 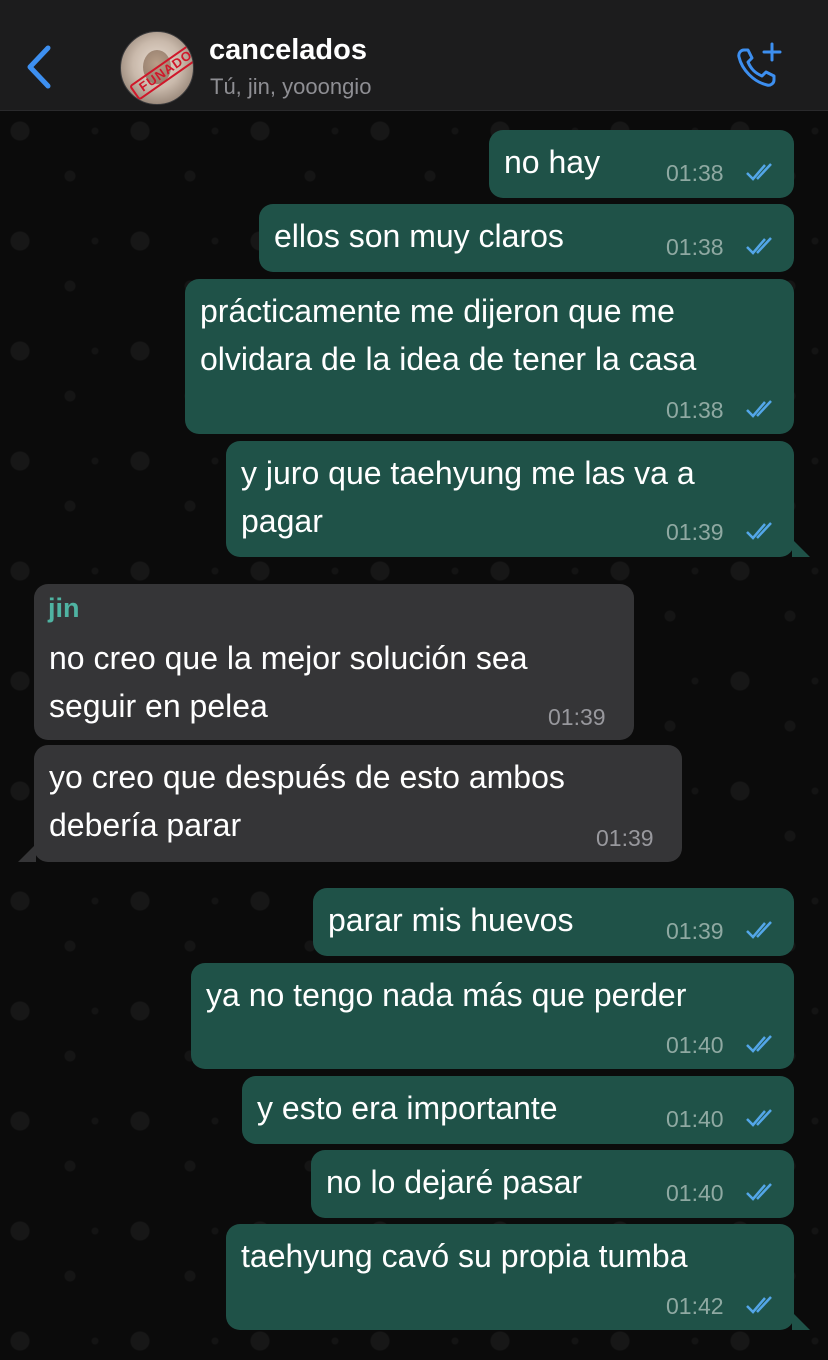 What do you see at coordinates (419, 236) in the screenshot?
I see `message-text: ellos son muy claros` at bounding box center [419, 236].